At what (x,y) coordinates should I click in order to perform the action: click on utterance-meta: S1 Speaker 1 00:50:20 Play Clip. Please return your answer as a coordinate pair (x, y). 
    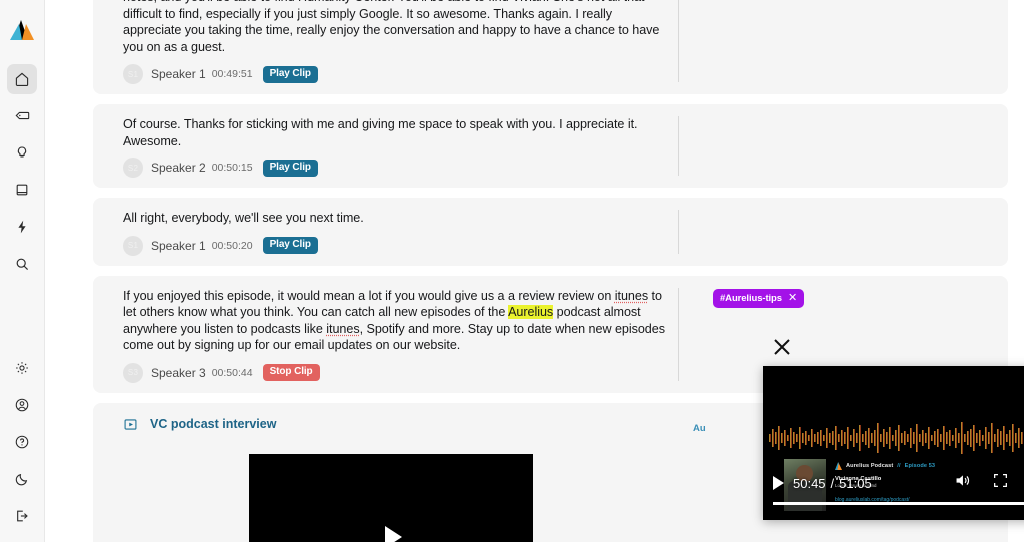
    Looking at the image, I should click on (558, 245).